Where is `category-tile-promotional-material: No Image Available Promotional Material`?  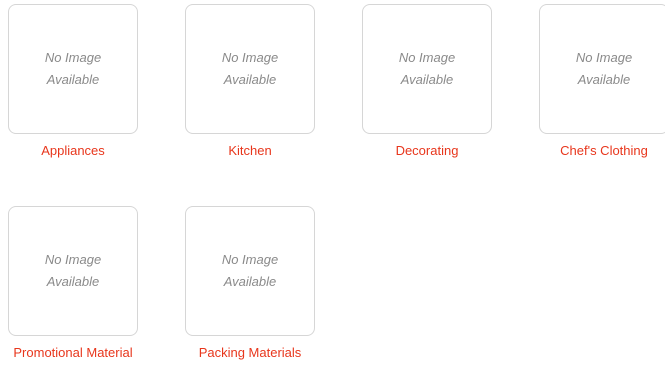 category-tile-promotional-material: No Image Available Promotional Material is located at coordinates (80, 292).